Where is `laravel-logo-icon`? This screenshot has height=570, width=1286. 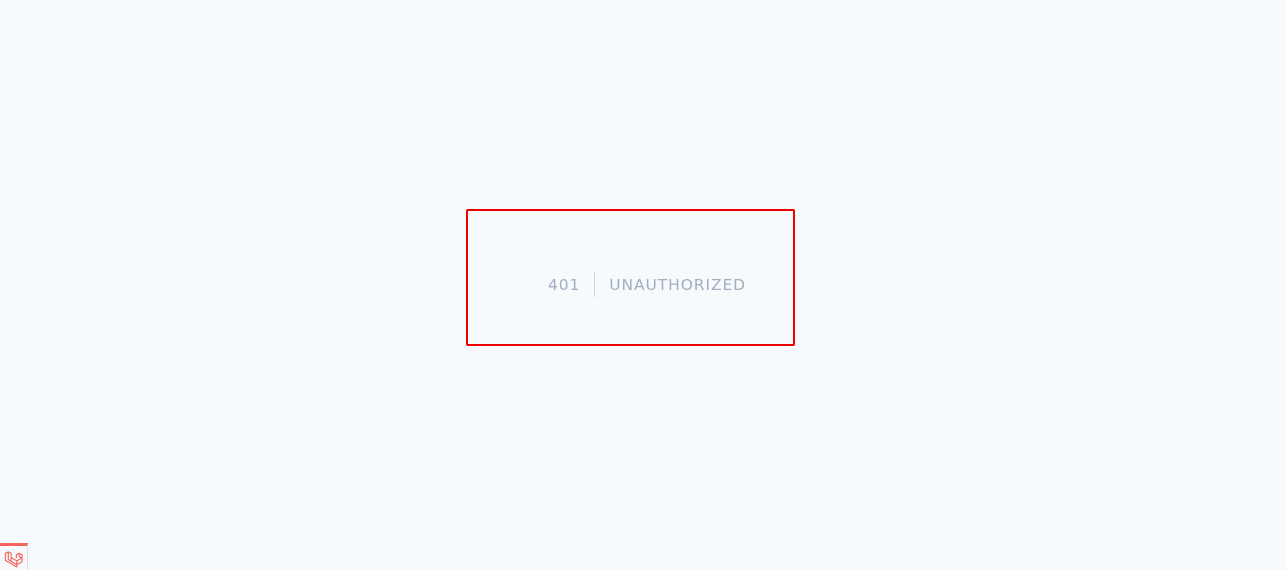 laravel-logo-icon is located at coordinates (13, 559).